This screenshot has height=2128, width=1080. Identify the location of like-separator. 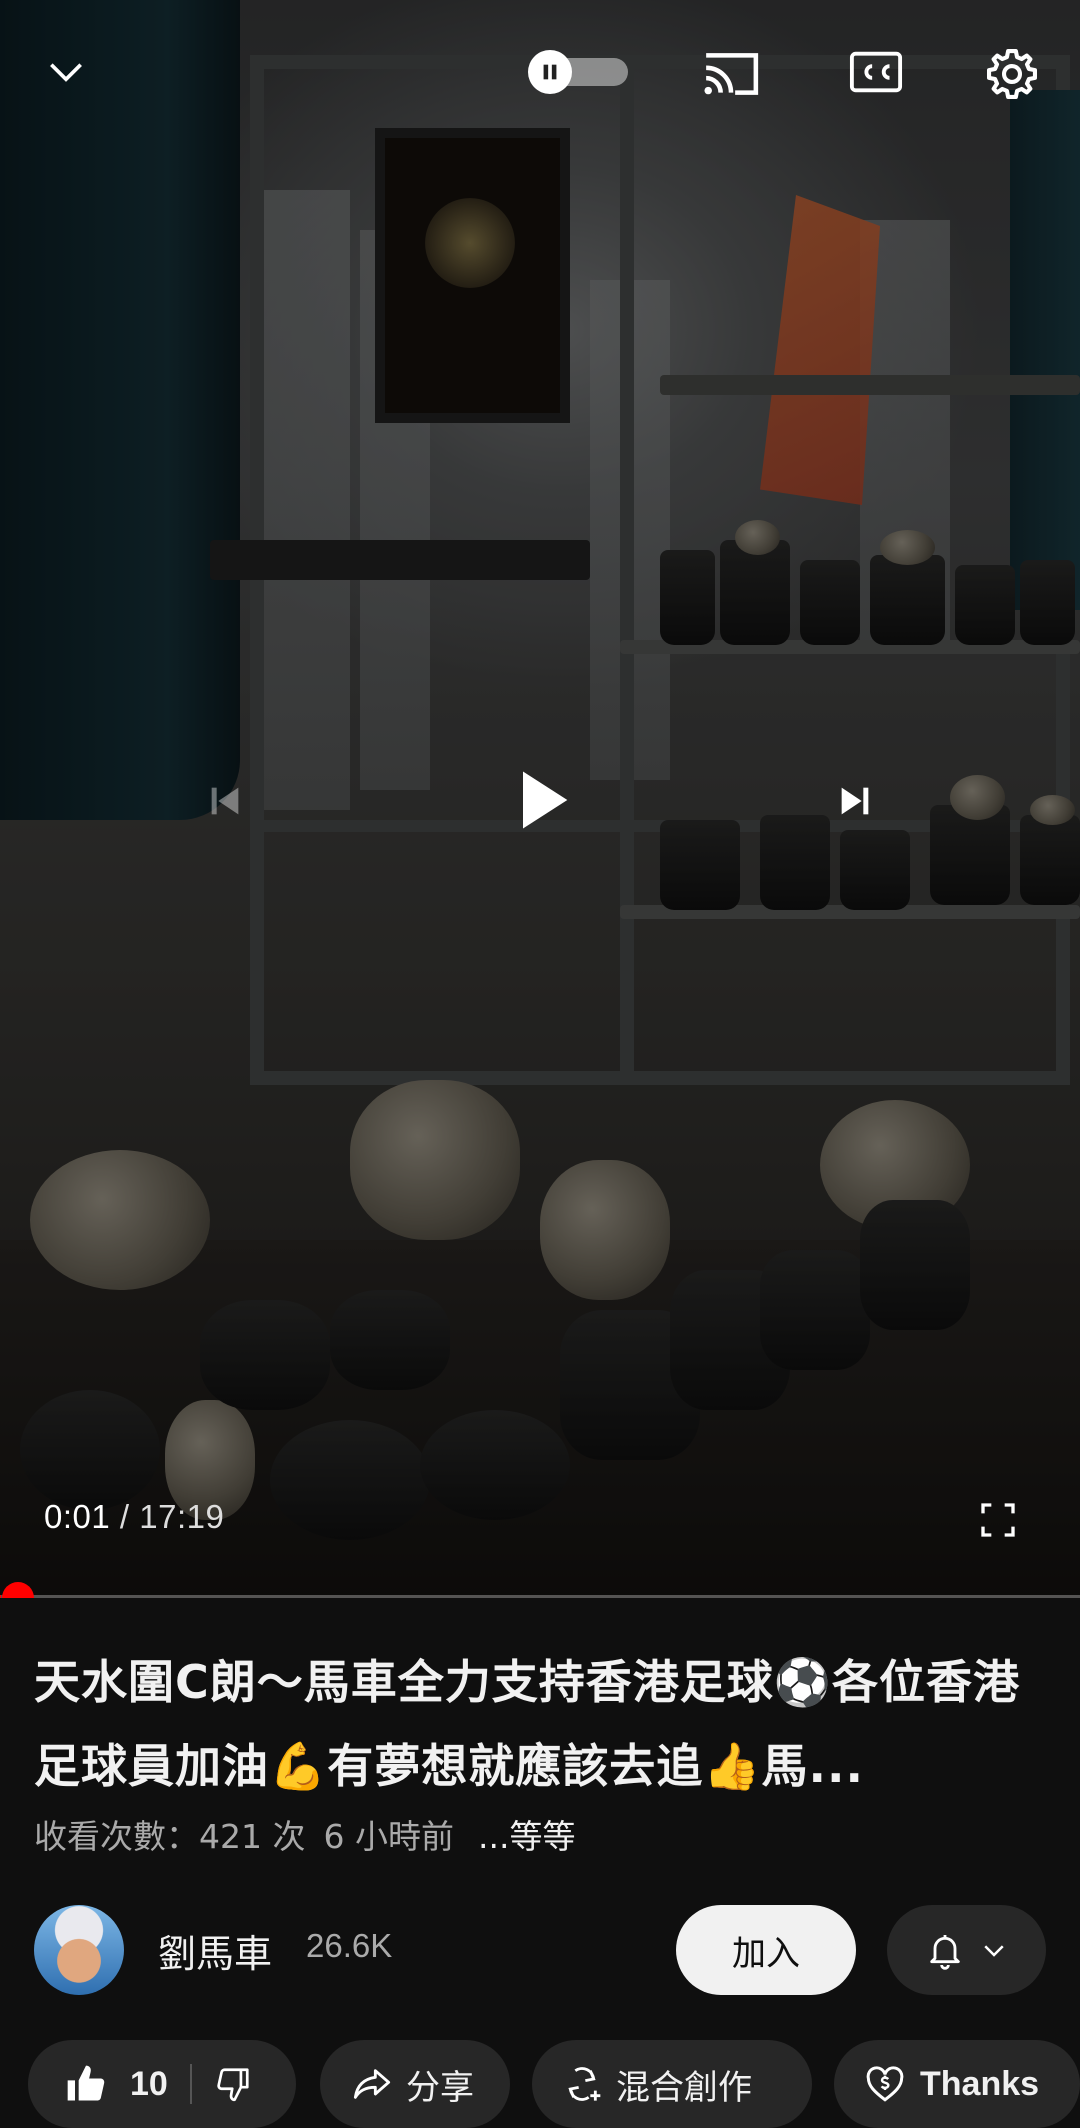
(190, 2084).